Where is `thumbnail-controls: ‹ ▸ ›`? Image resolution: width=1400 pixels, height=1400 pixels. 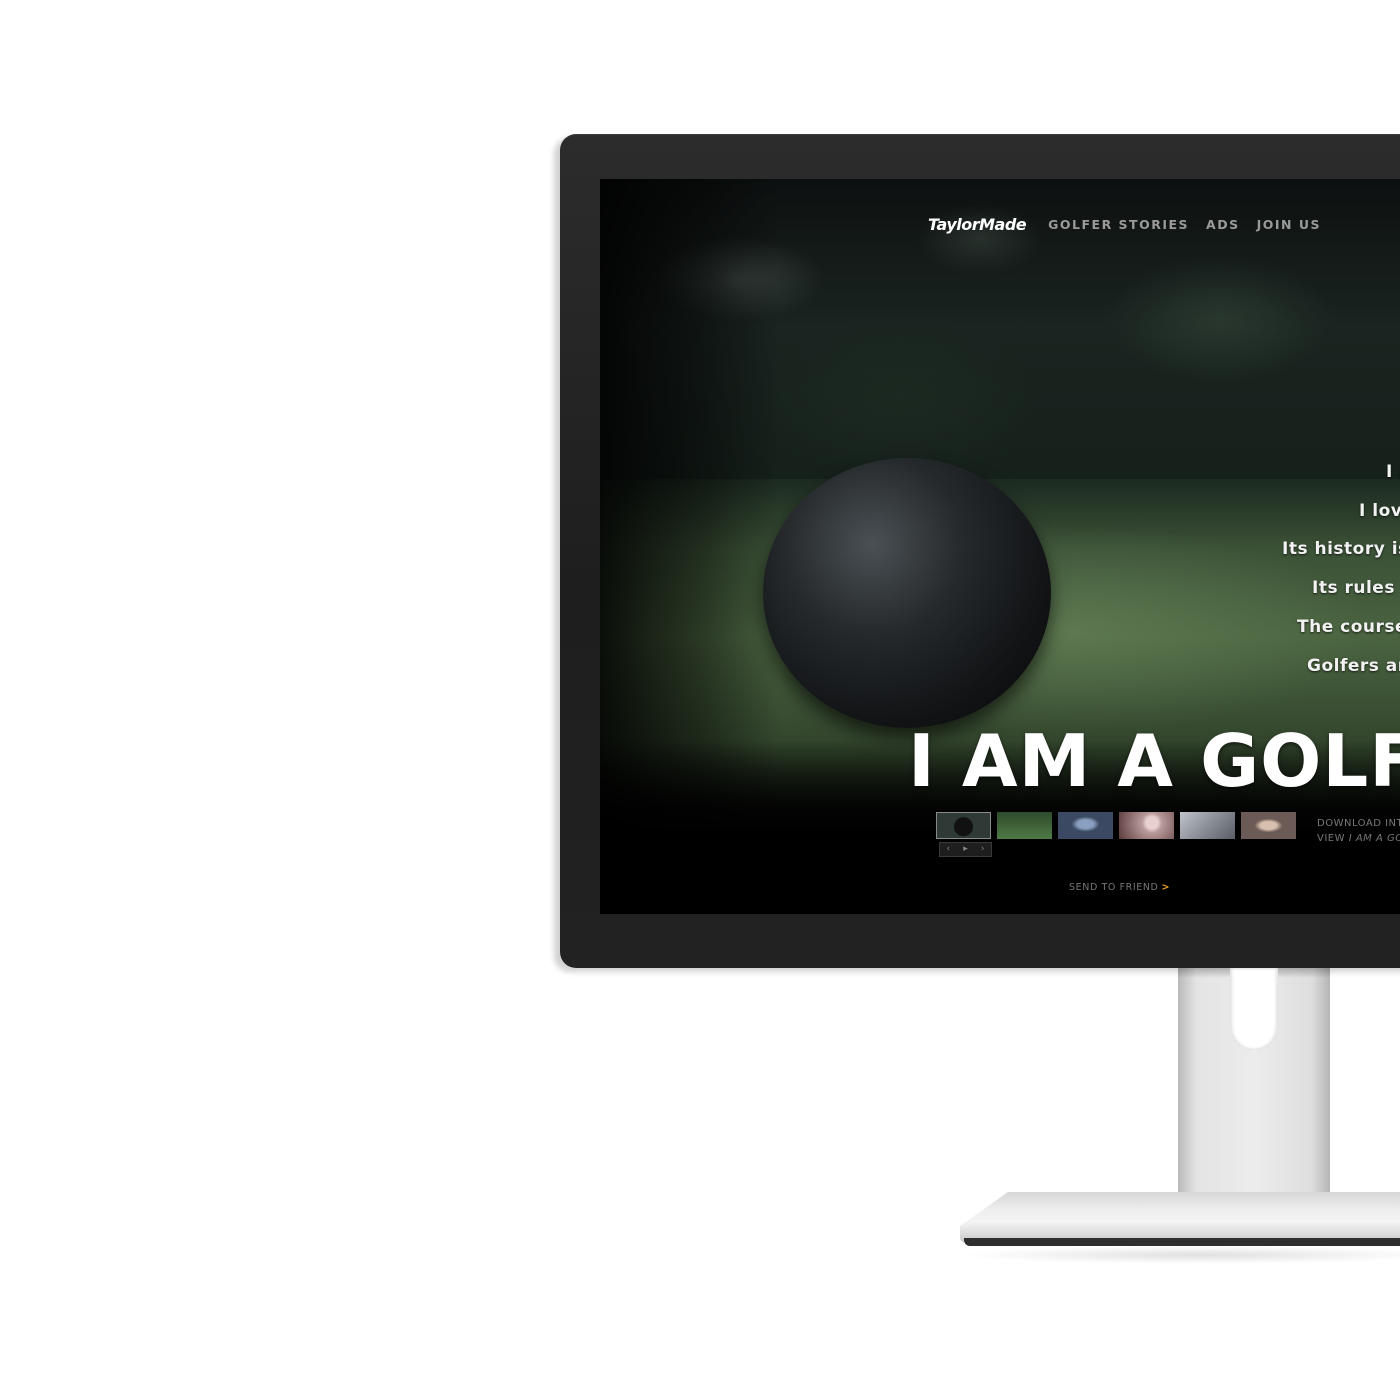 thumbnail-controls: ‹ ▸ › is located at coordinates (965, 849).